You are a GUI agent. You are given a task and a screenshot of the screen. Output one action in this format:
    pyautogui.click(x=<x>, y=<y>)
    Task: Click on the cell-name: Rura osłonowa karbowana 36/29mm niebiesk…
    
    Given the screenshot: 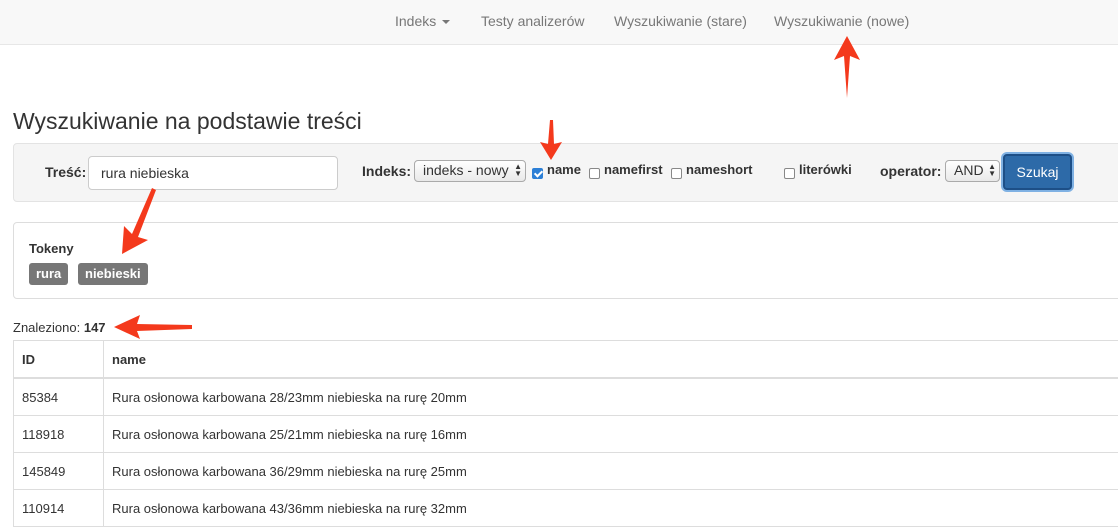 What is the action you would take?
    pyautogui.click(x=610, y=471)
    